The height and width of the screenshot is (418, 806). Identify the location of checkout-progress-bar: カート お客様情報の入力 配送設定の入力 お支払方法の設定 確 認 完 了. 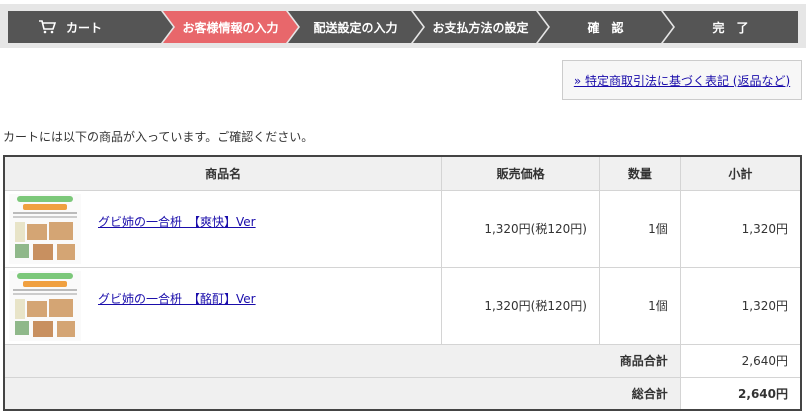
(403, 26).